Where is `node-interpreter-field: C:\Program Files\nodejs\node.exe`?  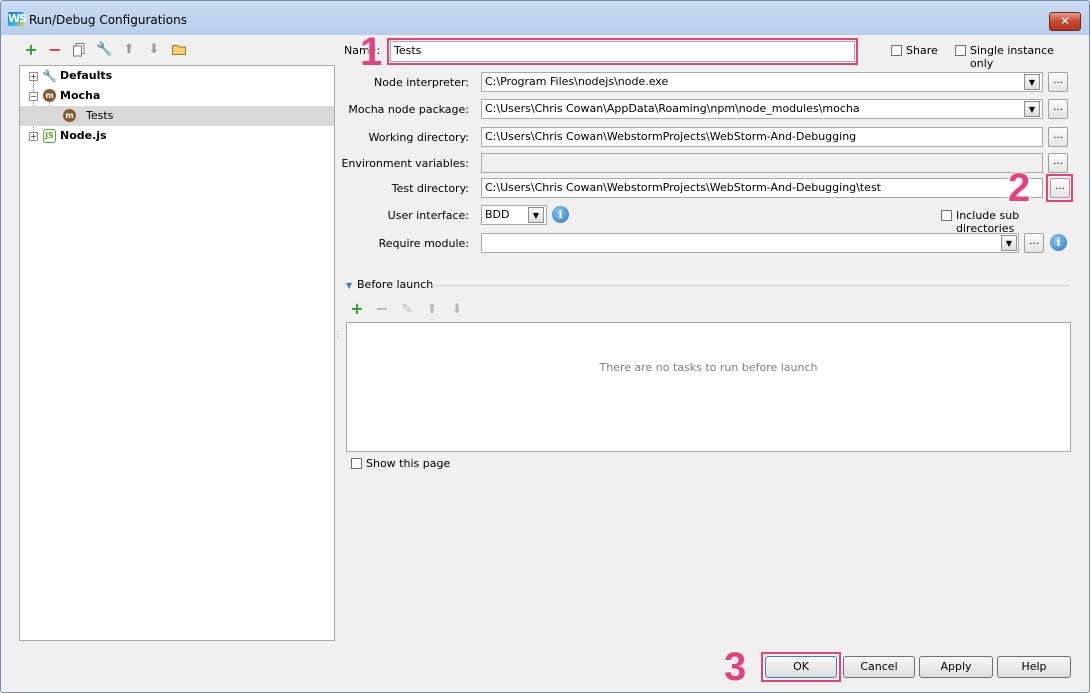
node-interpreter-field: C:\Program Files\nodejs\node.exe is located at coordinates (762, 82).